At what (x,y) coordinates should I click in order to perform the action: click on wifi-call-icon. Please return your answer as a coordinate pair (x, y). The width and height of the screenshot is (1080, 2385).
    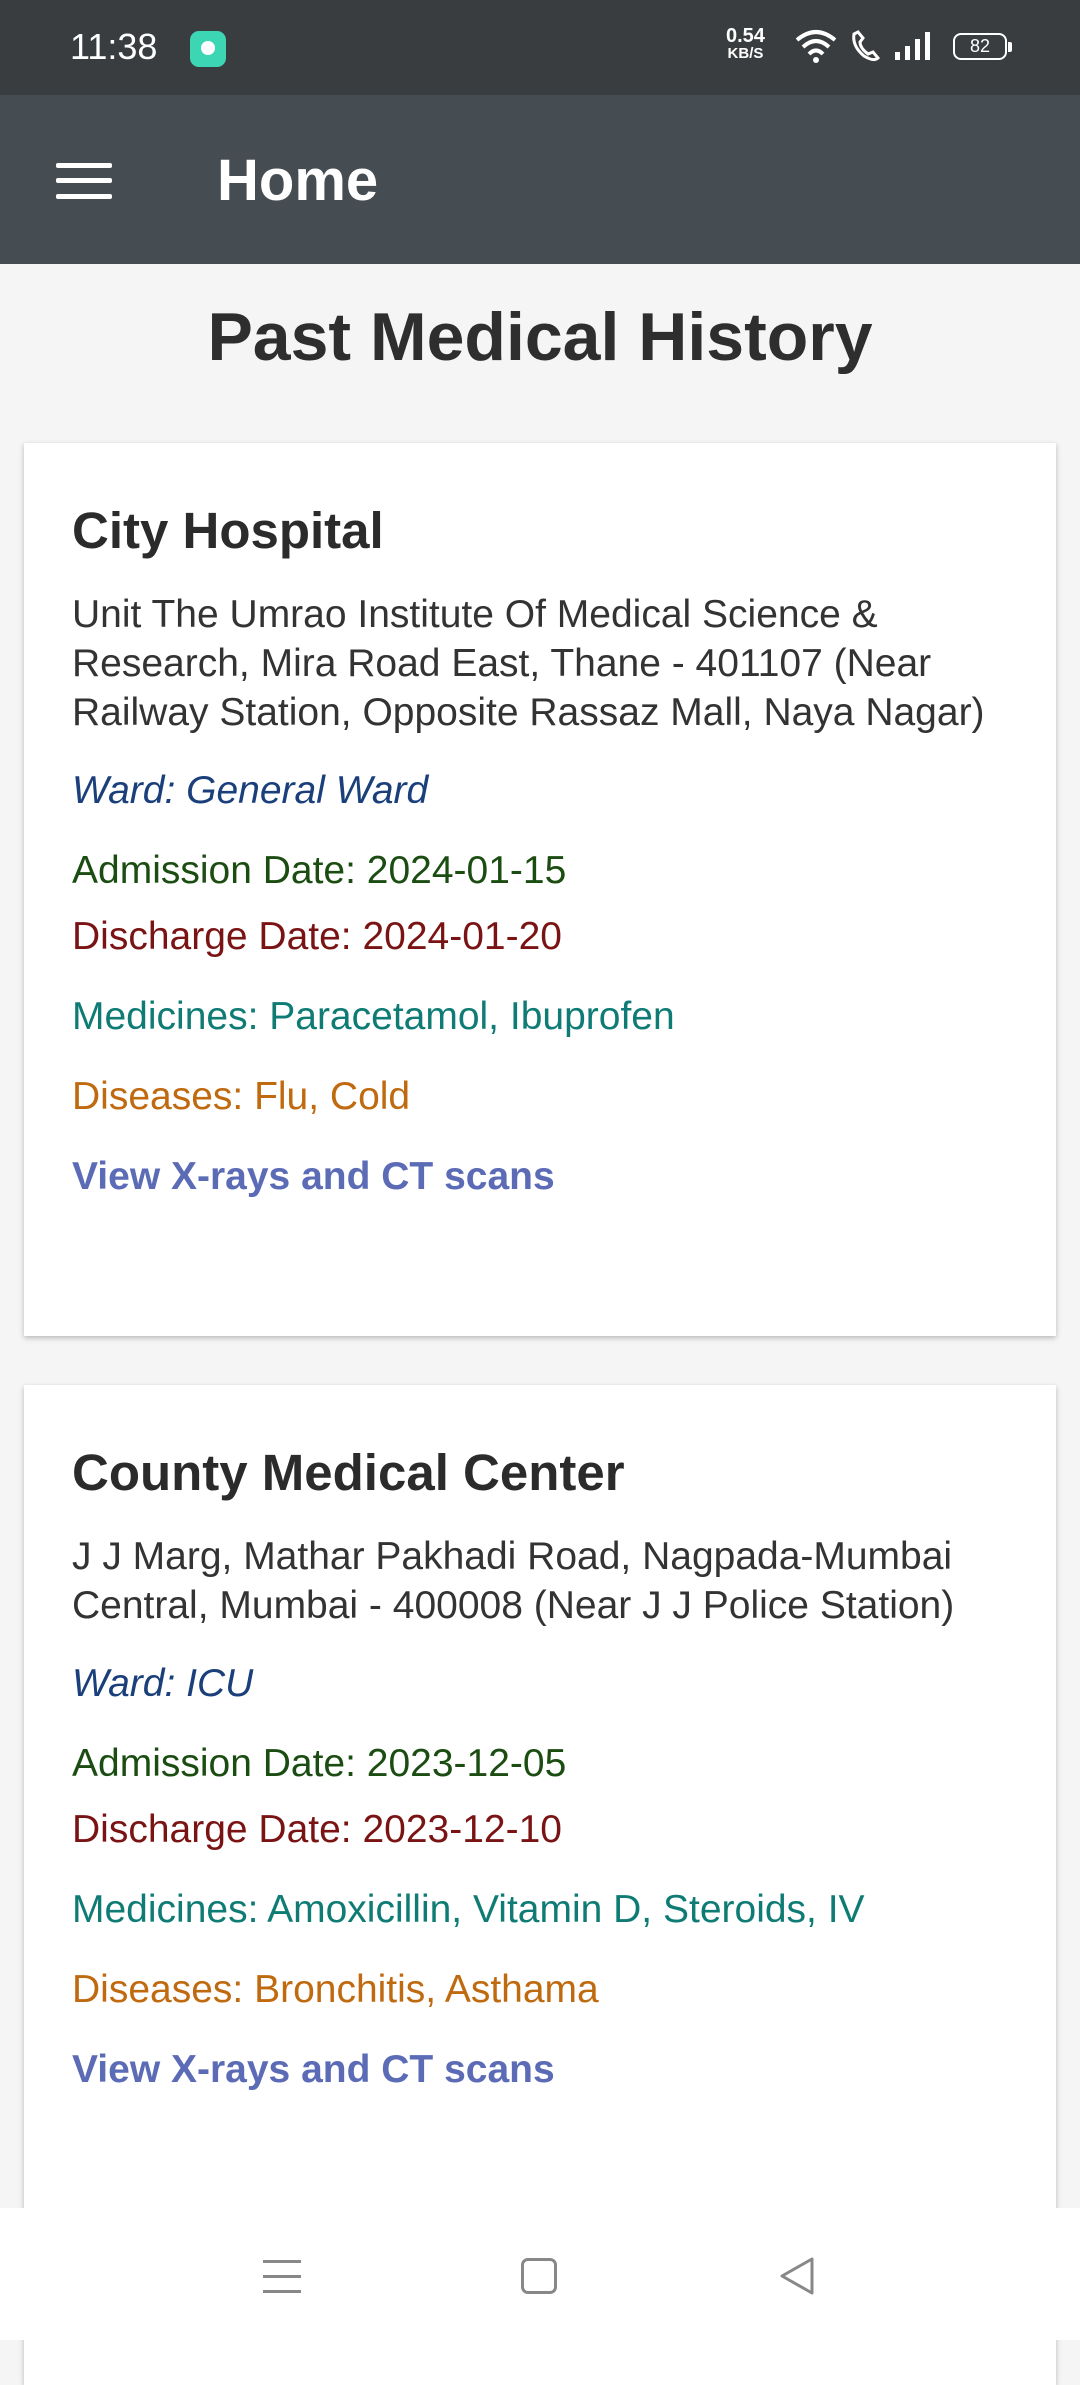
    Looking at the image, I should click on (866, 46).